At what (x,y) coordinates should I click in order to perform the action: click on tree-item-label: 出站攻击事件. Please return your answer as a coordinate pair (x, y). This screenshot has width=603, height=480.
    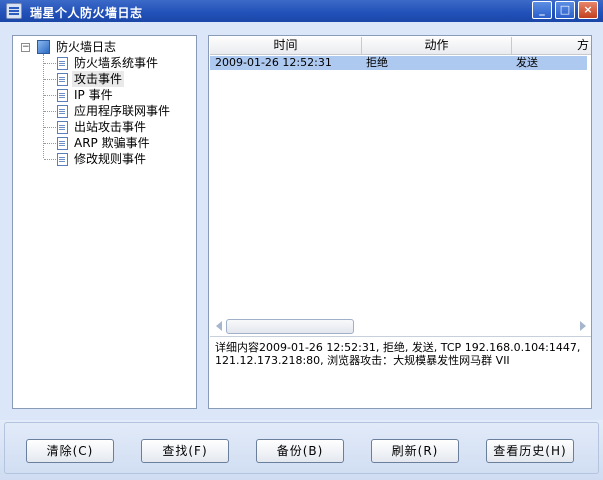
    Looking at the image, I should click on (110, 127).